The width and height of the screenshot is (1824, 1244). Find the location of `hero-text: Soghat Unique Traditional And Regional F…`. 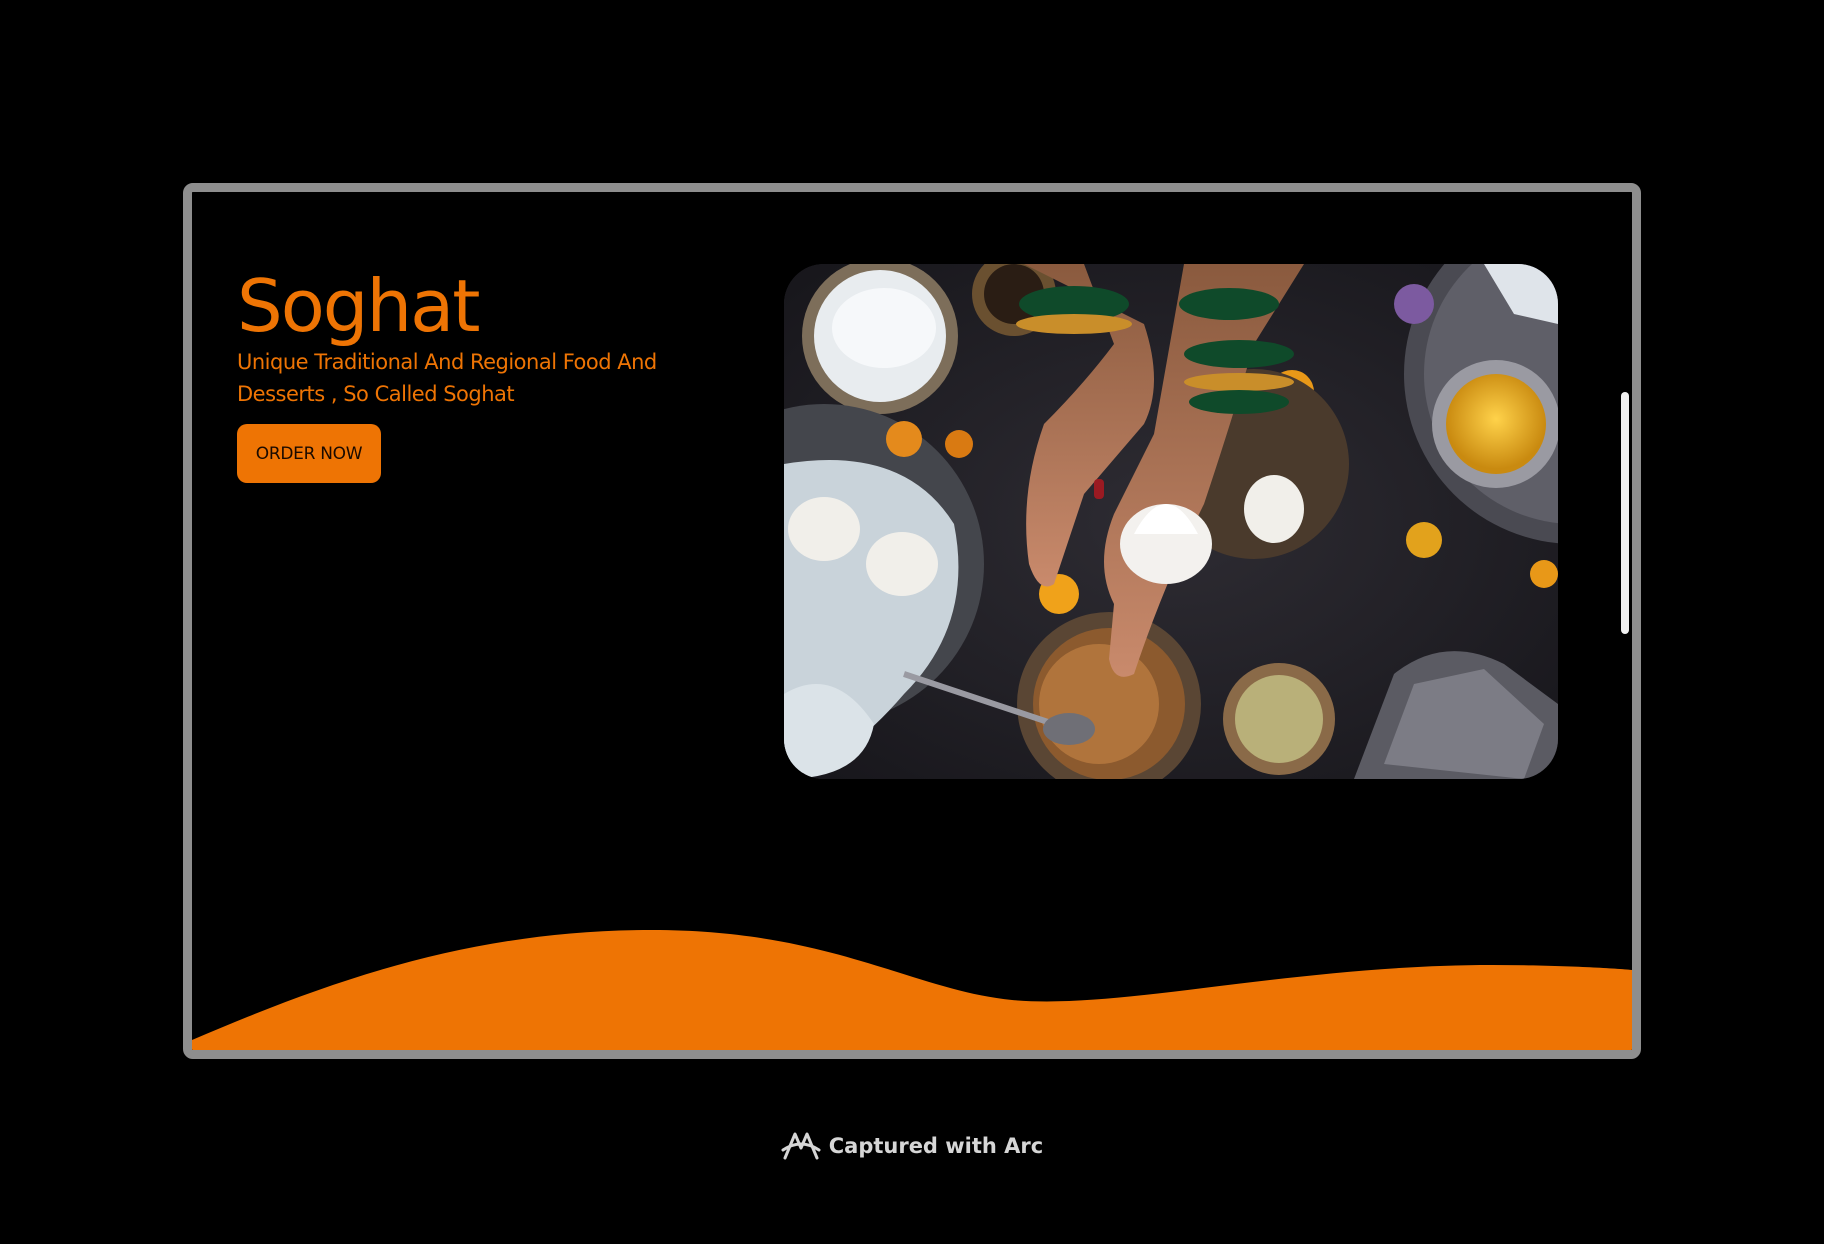

hero-text: Soghat Unique Traditional And Regional F… is located at coordinates (497, 374).